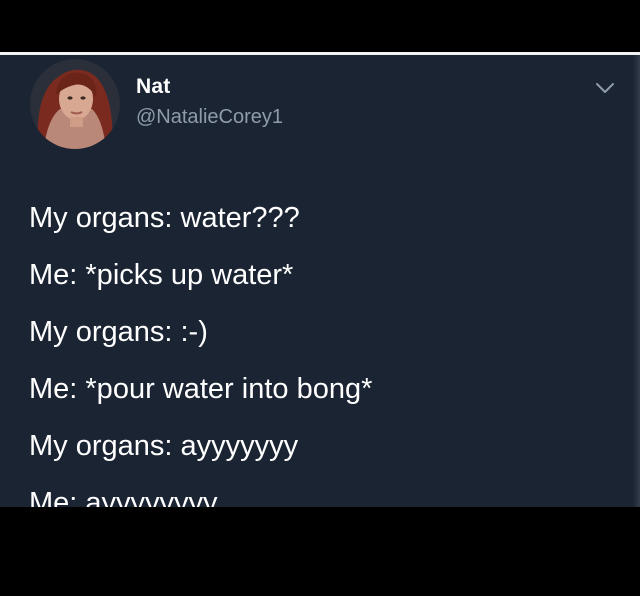  What do you see at coordinates (209, 117) in the screenshot?
I see `user-handle: @NatalieCorey1` at bounding box center [209, 117].